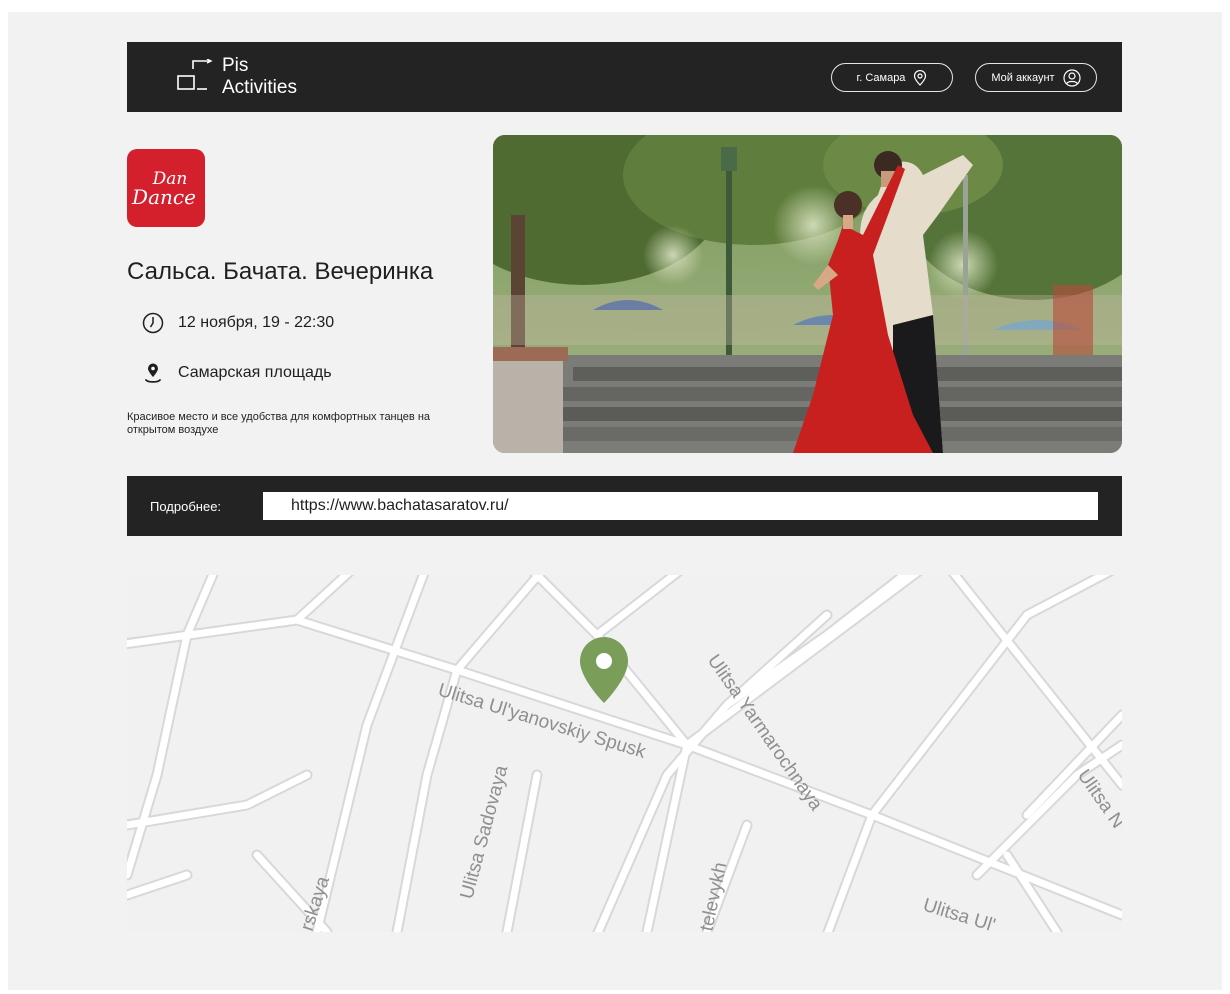 The height and width of the screenshot is (994, 1230). I want to click on organizer-logo-line2: Dance, so click(164, 197).